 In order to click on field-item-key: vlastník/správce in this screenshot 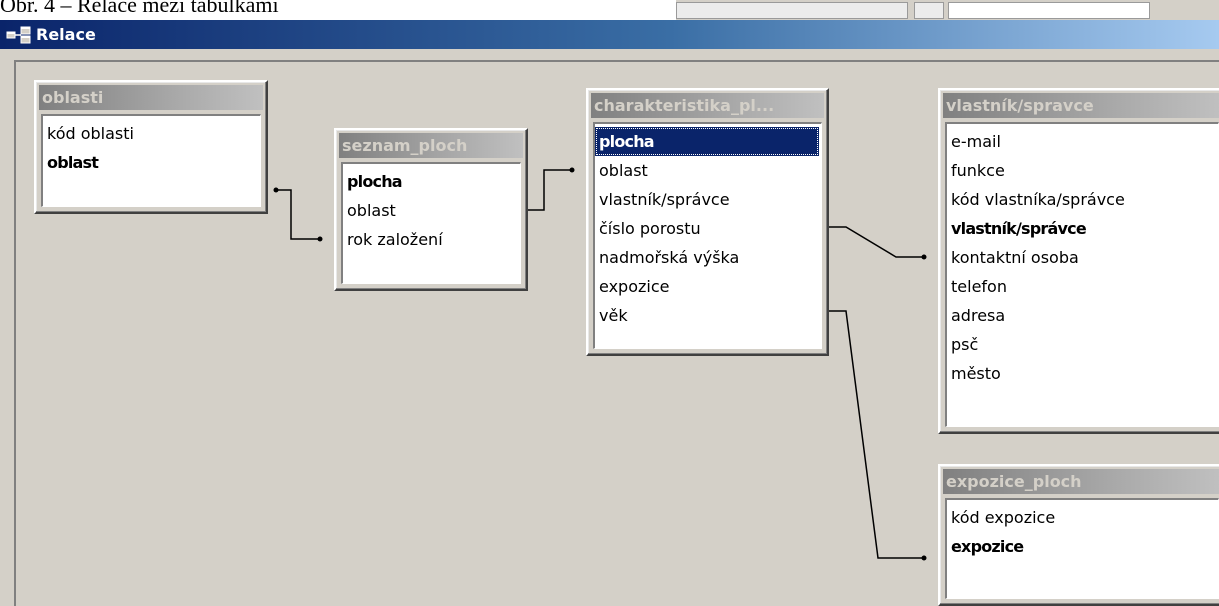, I will do `click(1082, 228)`.